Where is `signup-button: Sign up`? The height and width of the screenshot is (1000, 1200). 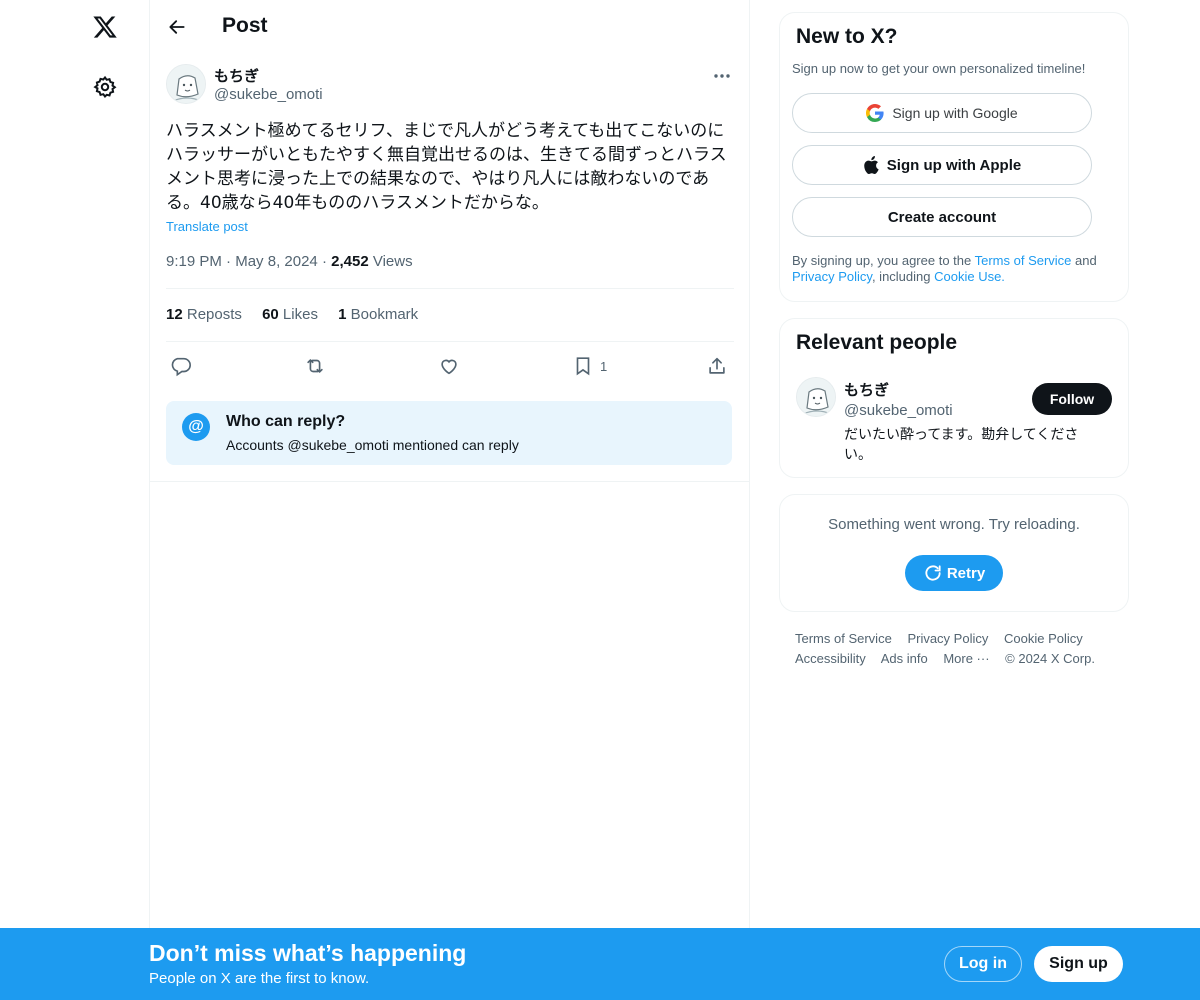 signup-button: Sign up is located at coordinates (1078, 964).